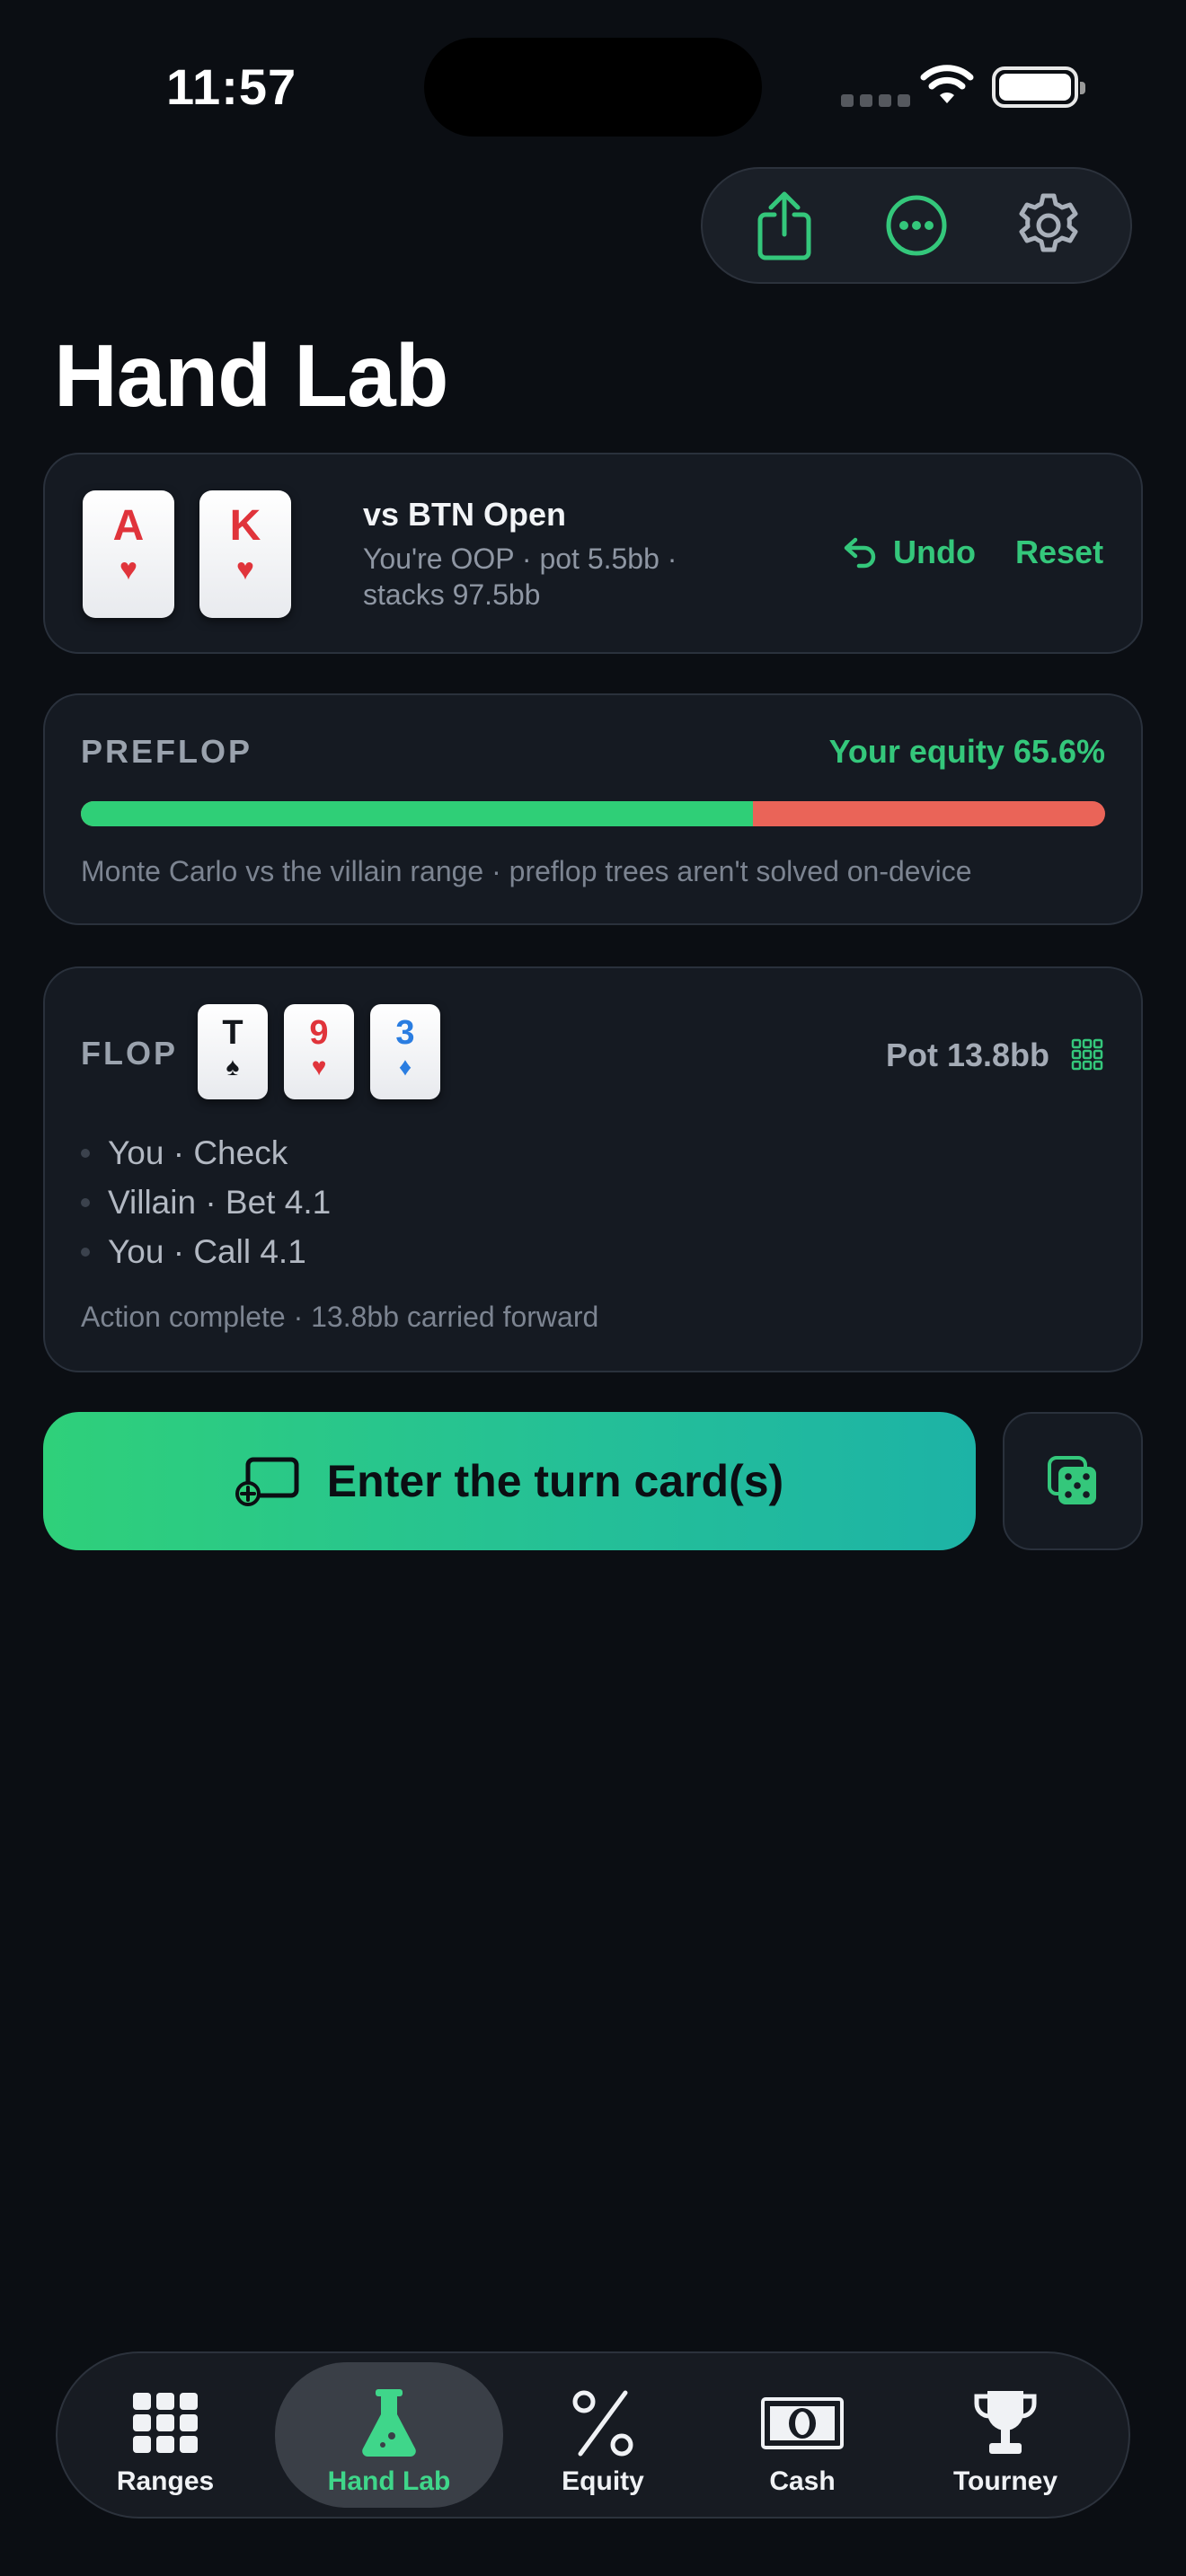 The height and width of the screenshot is (2576, 1186). What do you see at coordinates (860, 553) in the screenshot?
I see `undo-icon` at bounding box center [860, 553].